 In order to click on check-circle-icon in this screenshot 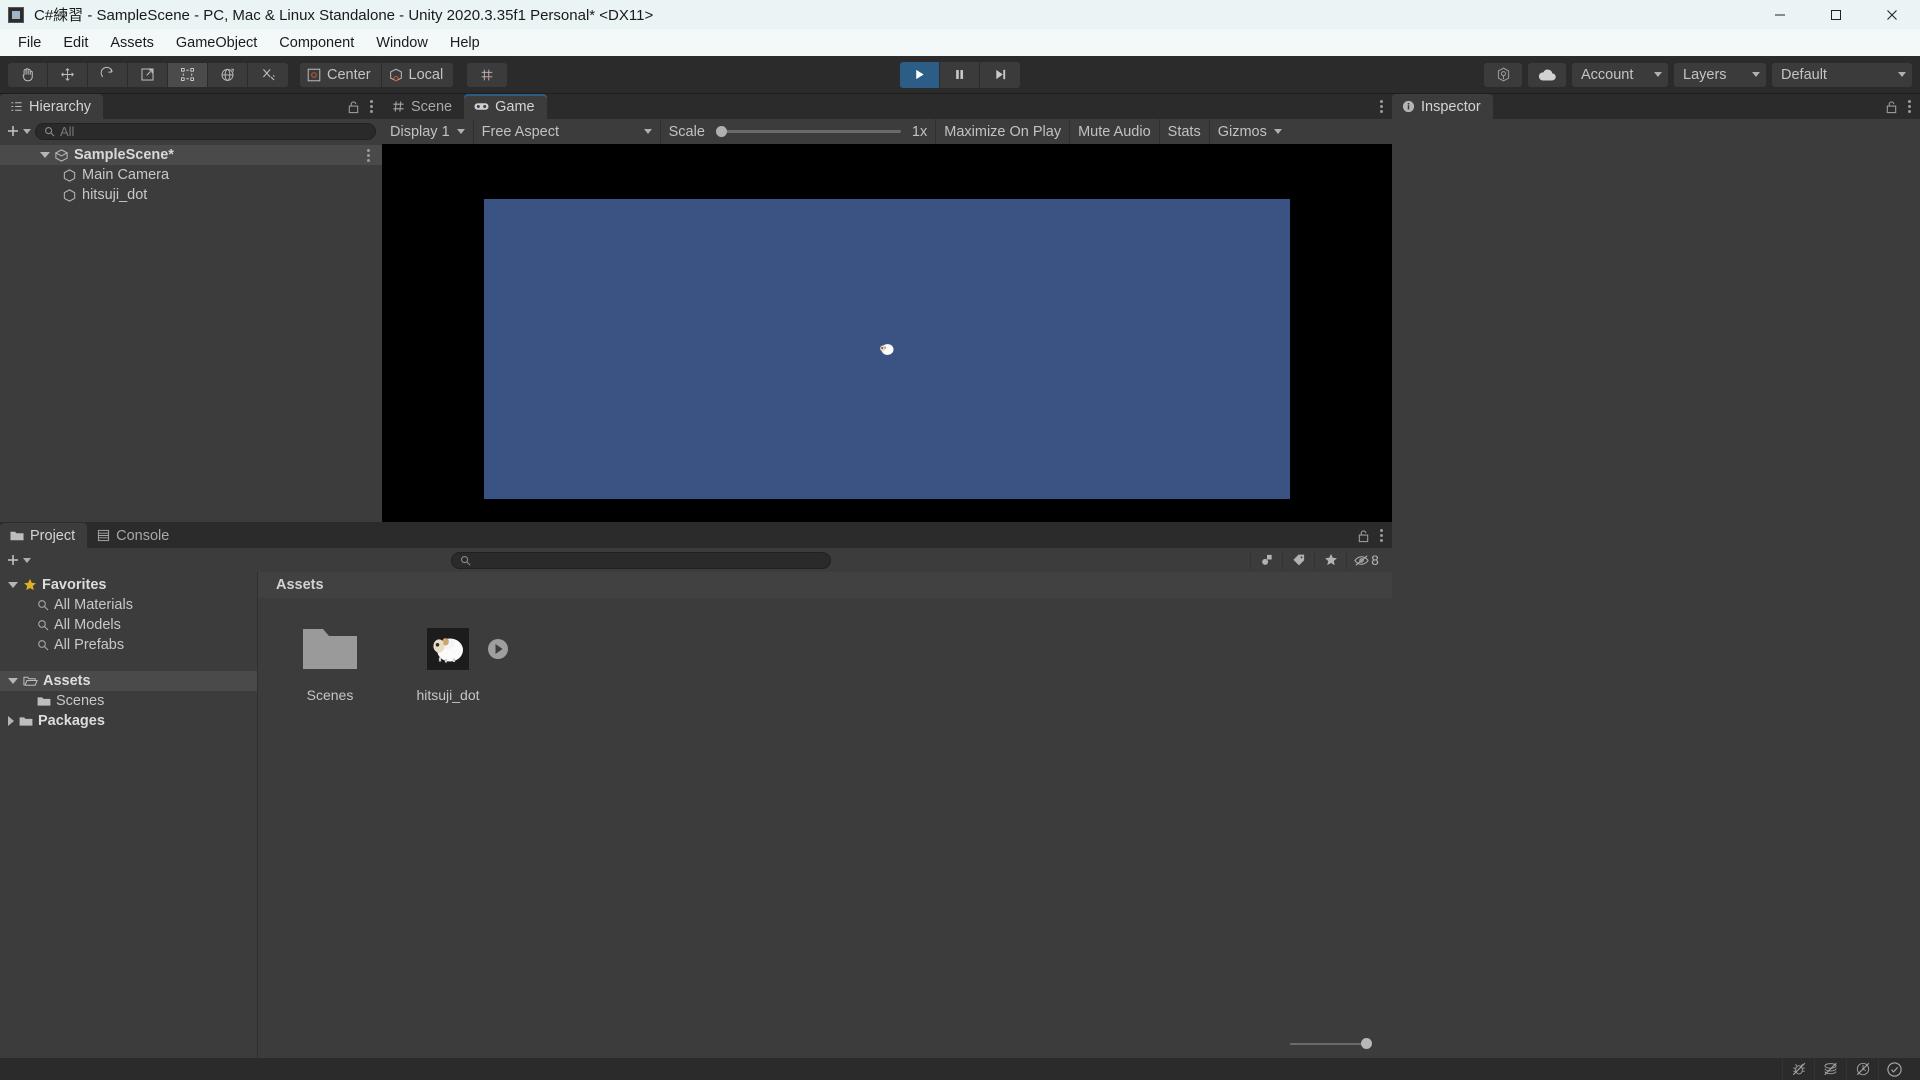, I will do `click(1894, 1069)`.